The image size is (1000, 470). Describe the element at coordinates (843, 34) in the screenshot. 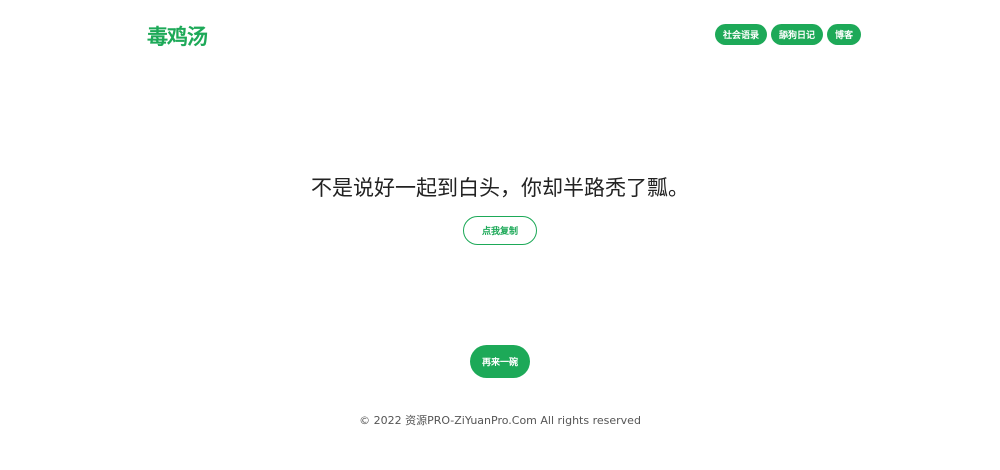

I see `nav-button-blog: 博客` at that location.